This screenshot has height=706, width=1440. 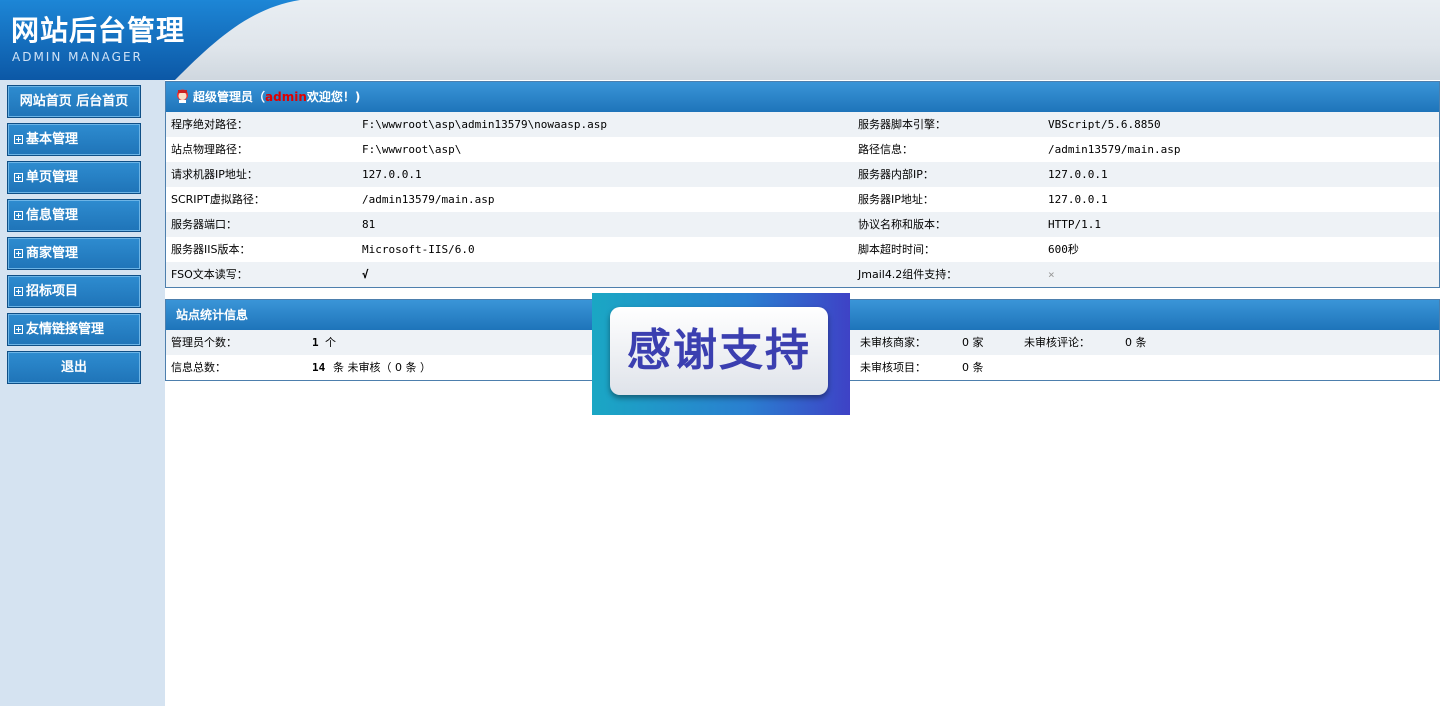 What do you see at coordinates (74, 101) in the screenshot?
I see `sidebar-top-links: 网站首页 后台首页` at bounding box center [74, 101].